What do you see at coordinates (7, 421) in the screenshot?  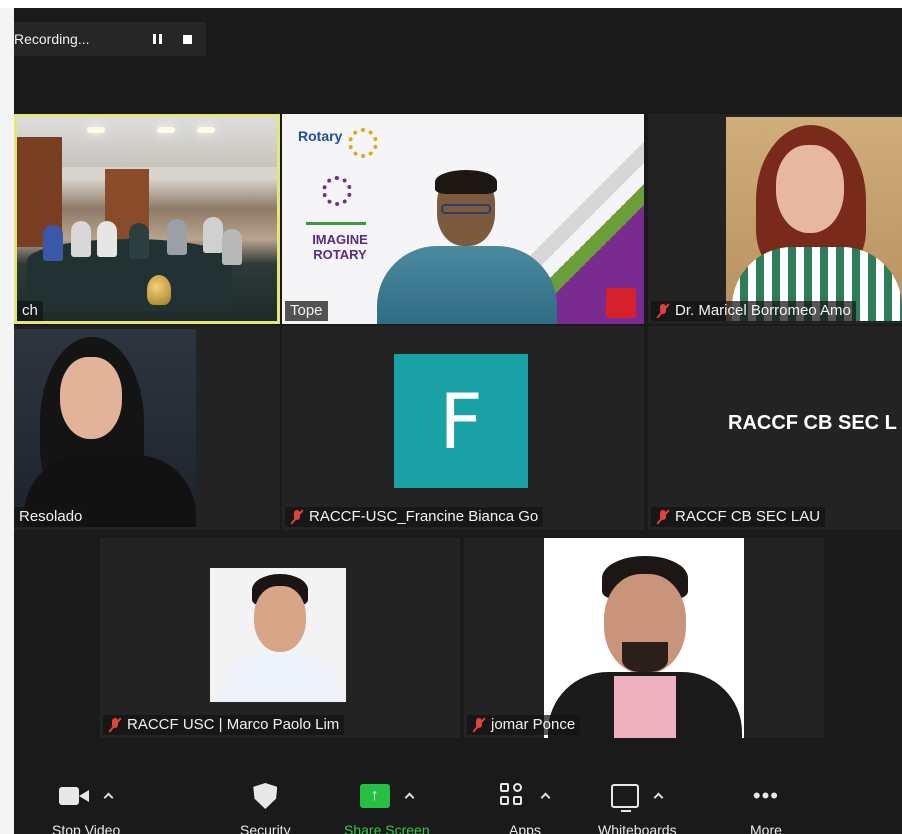 I see `left-edge` at bounding box center [7, 421].